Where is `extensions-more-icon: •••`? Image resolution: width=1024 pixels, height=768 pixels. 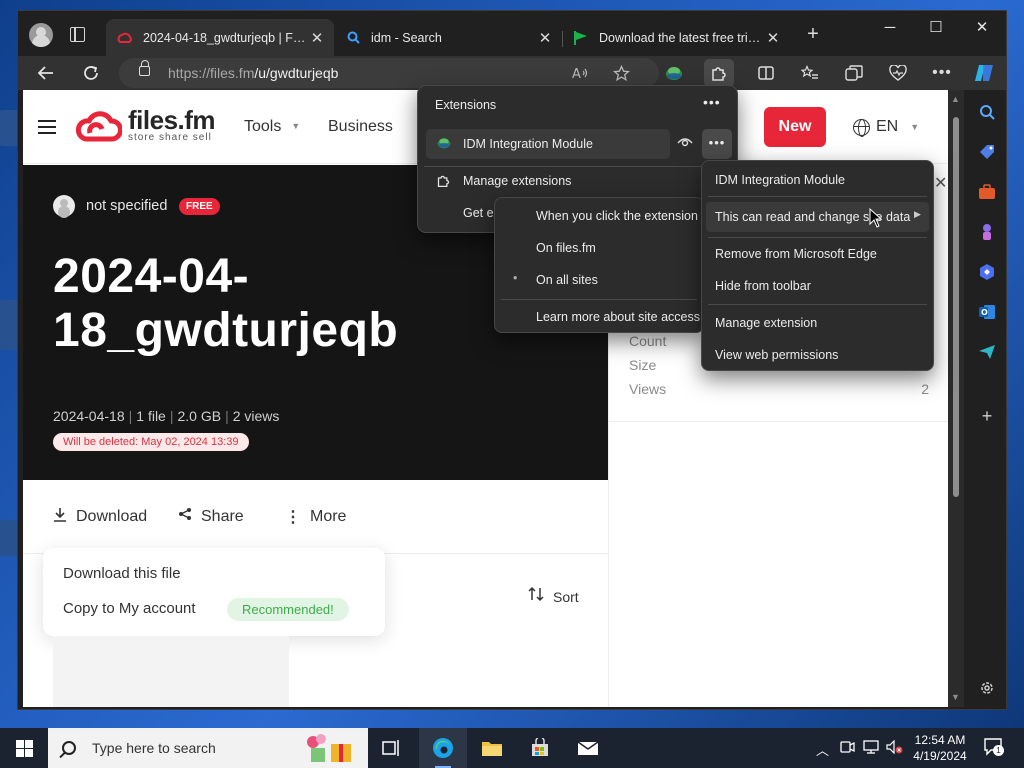 extensions-more-icon: ••• is located at coordinates (712, 102).